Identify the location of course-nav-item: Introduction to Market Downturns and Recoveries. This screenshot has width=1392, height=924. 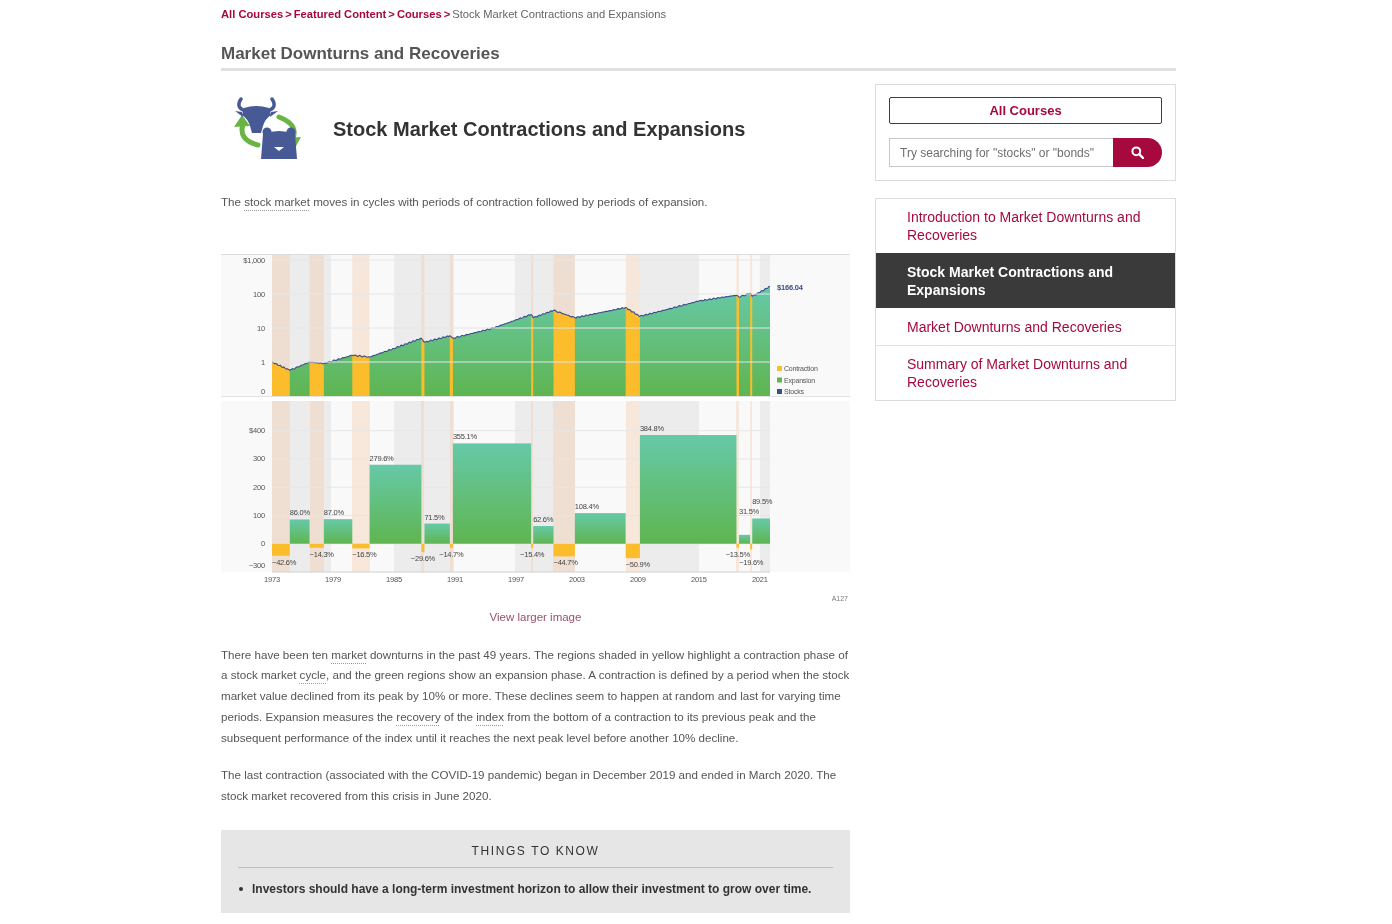
(1025, 226).